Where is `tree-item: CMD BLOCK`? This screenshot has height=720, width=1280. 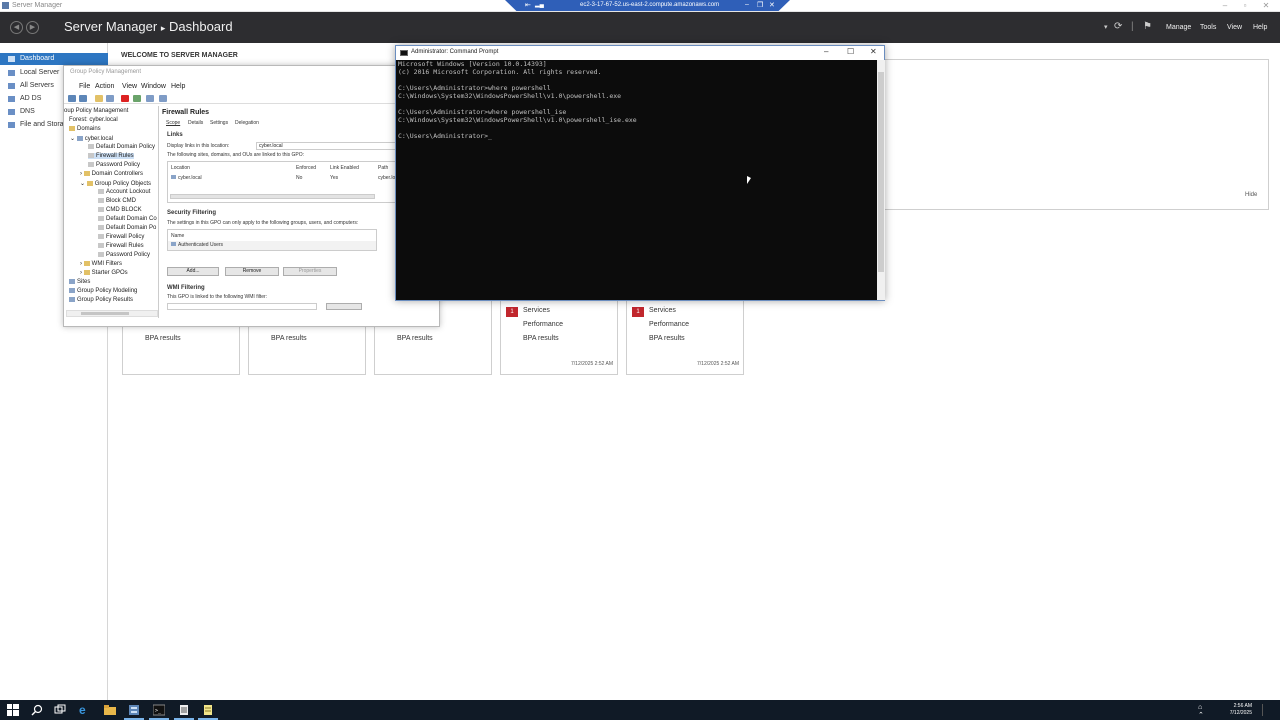 tree-item: CMD BLOCK is located at coordinates (120, 210).